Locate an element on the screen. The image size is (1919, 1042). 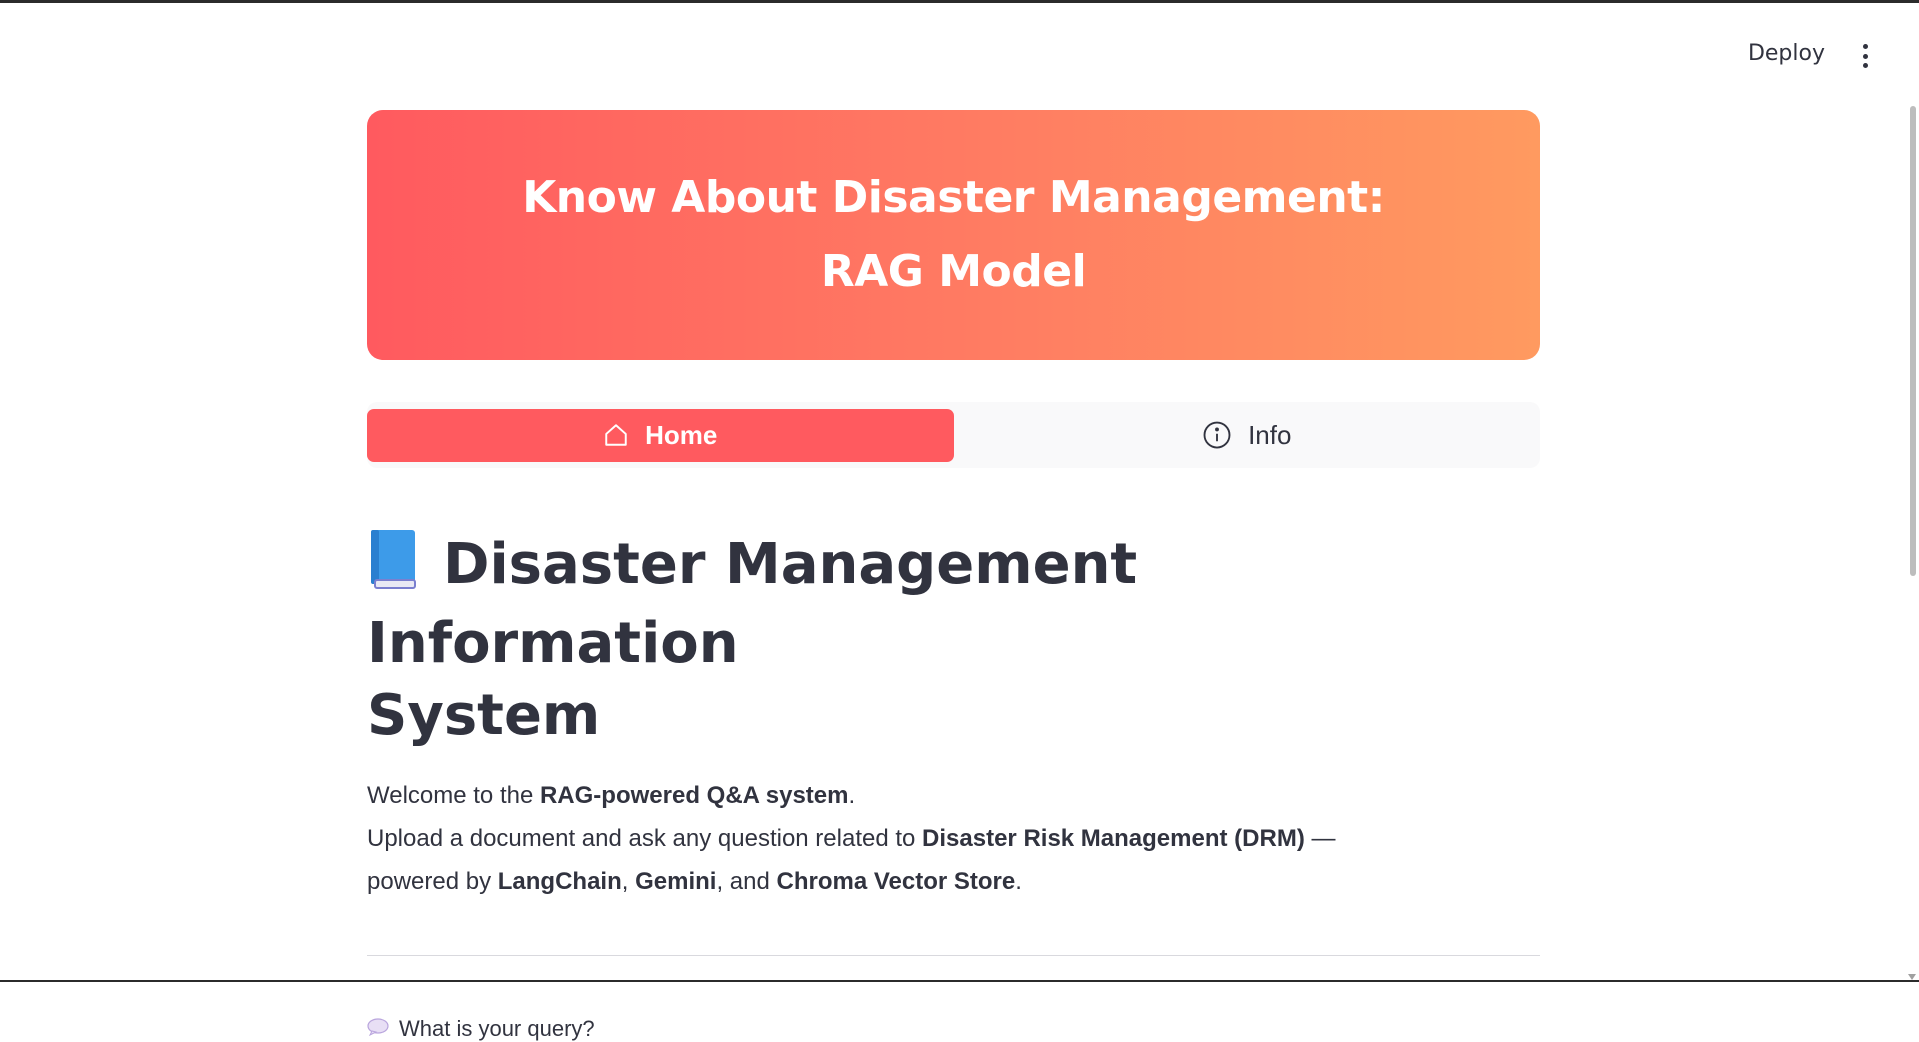
powered-suffix: . is located at coordinates (1018, 881).